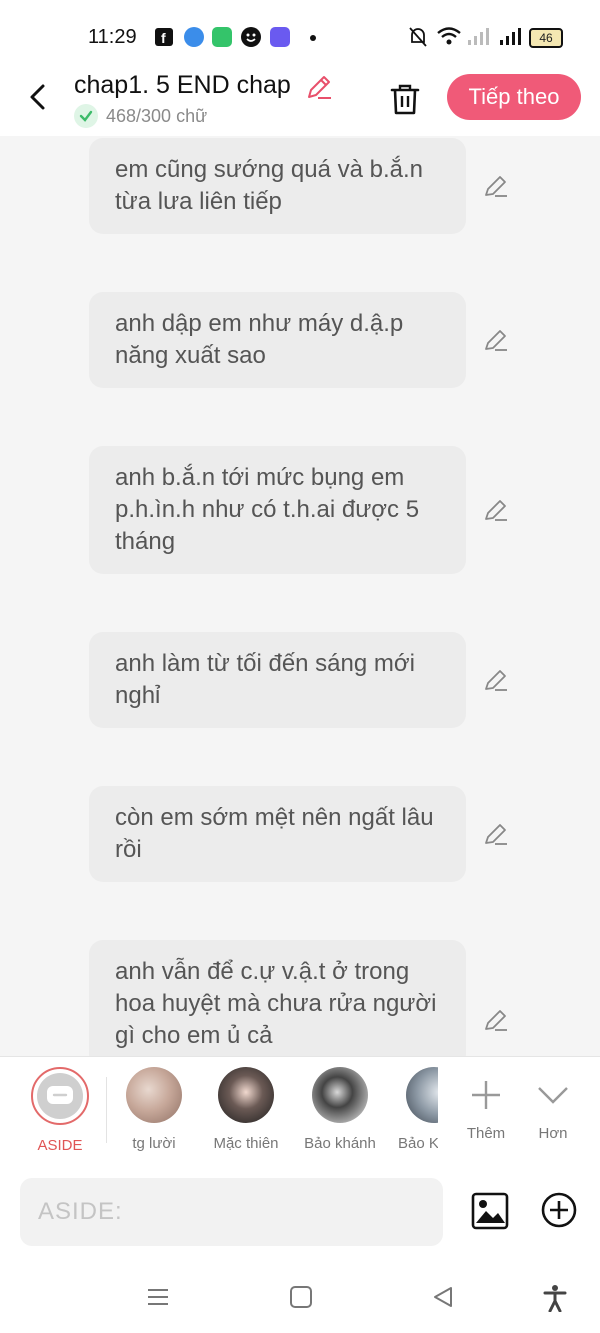 Image resolution: width=600 pixels, height=1333 pixels. I want to click on emoji-icon, so click(251, 37).